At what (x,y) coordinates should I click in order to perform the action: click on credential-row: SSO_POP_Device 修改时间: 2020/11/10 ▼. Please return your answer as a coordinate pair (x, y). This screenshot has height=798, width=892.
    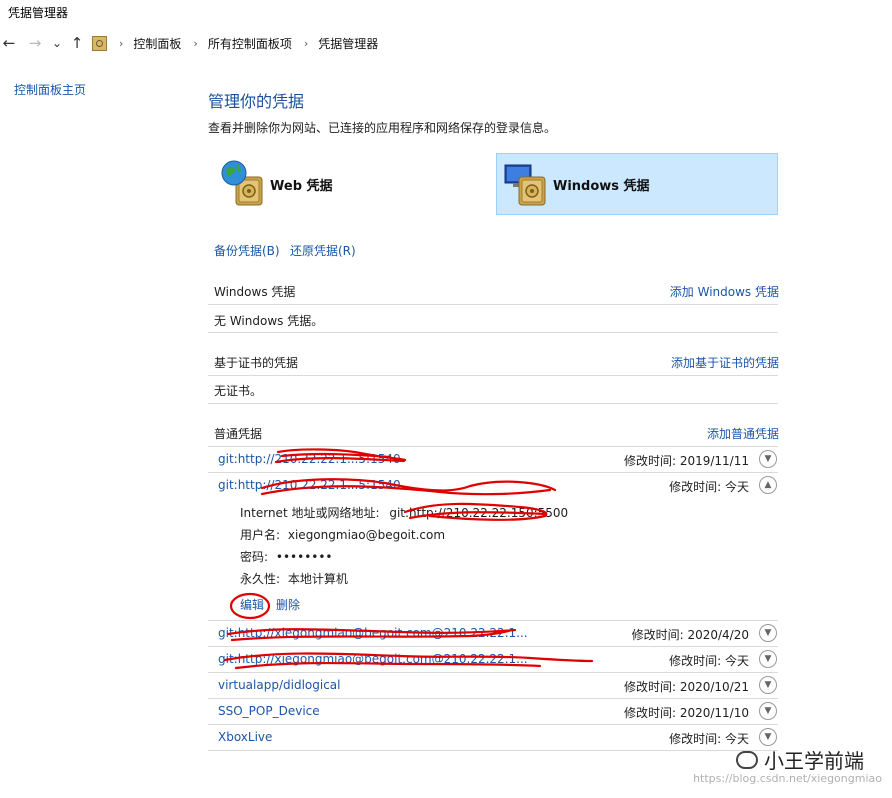
    Looking at the image, I should click on (493, 711).